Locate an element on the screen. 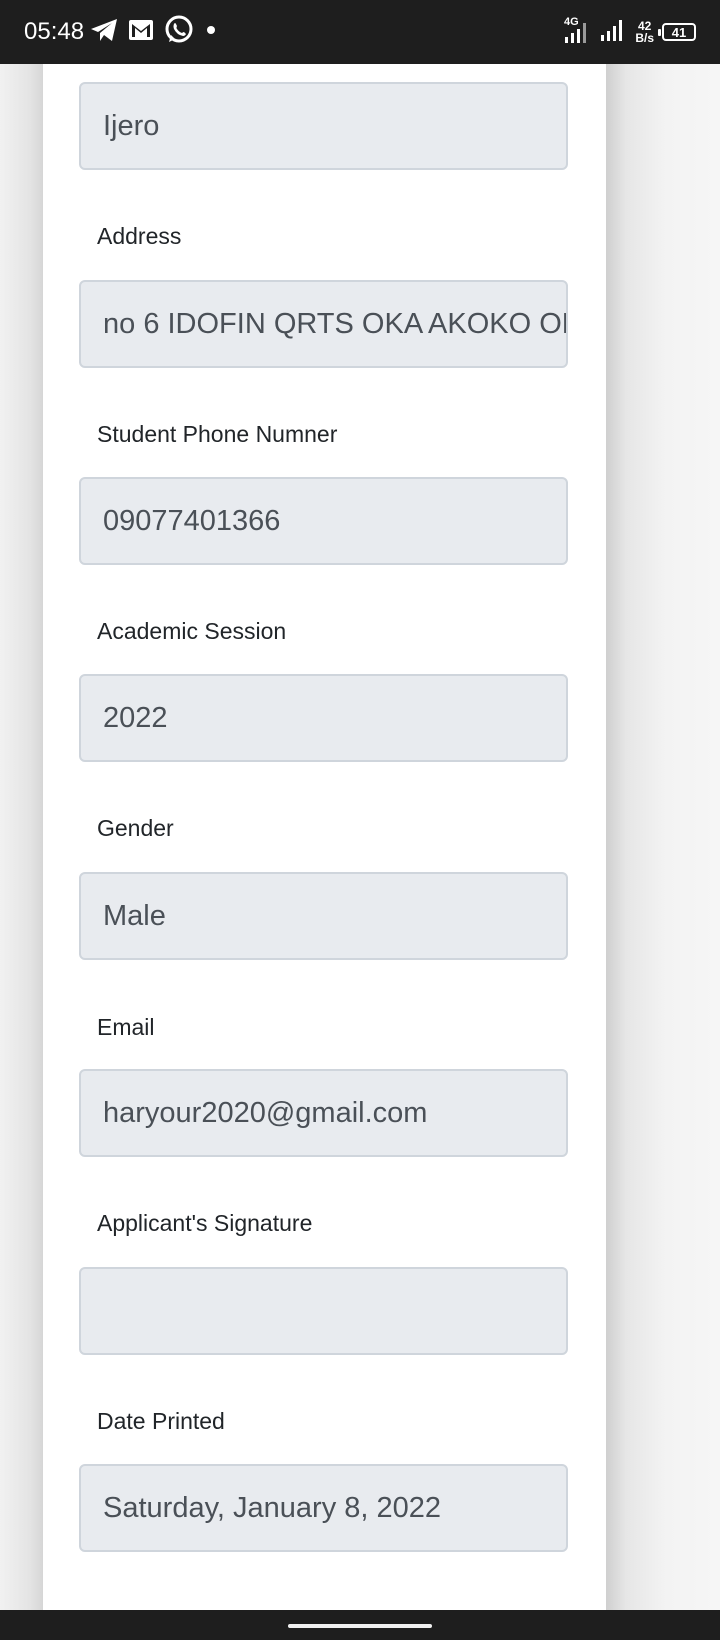 The height and width of the screenshot is (1640, 720). signature-label: Applicant's Signature is located at coordinates (205, 1223).